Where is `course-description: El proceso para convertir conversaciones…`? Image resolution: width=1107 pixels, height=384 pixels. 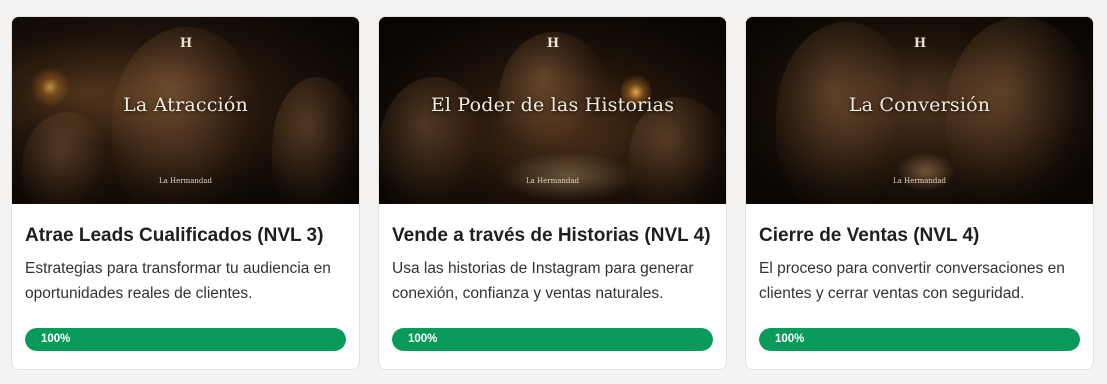 course-description: El proceso para convertir conversaciones… is located at coordinates (912, 281).